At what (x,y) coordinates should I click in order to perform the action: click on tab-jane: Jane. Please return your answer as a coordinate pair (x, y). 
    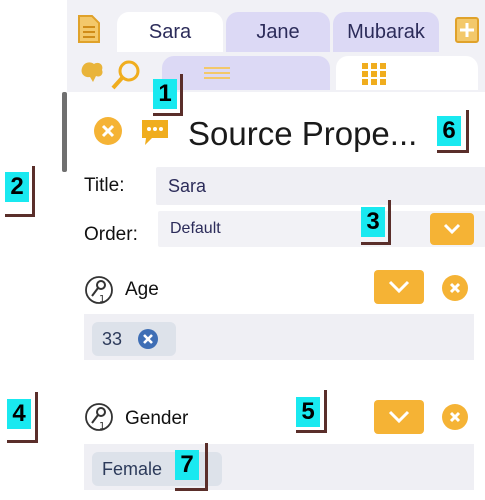
    Looking at the image, I should click on (278, 32).